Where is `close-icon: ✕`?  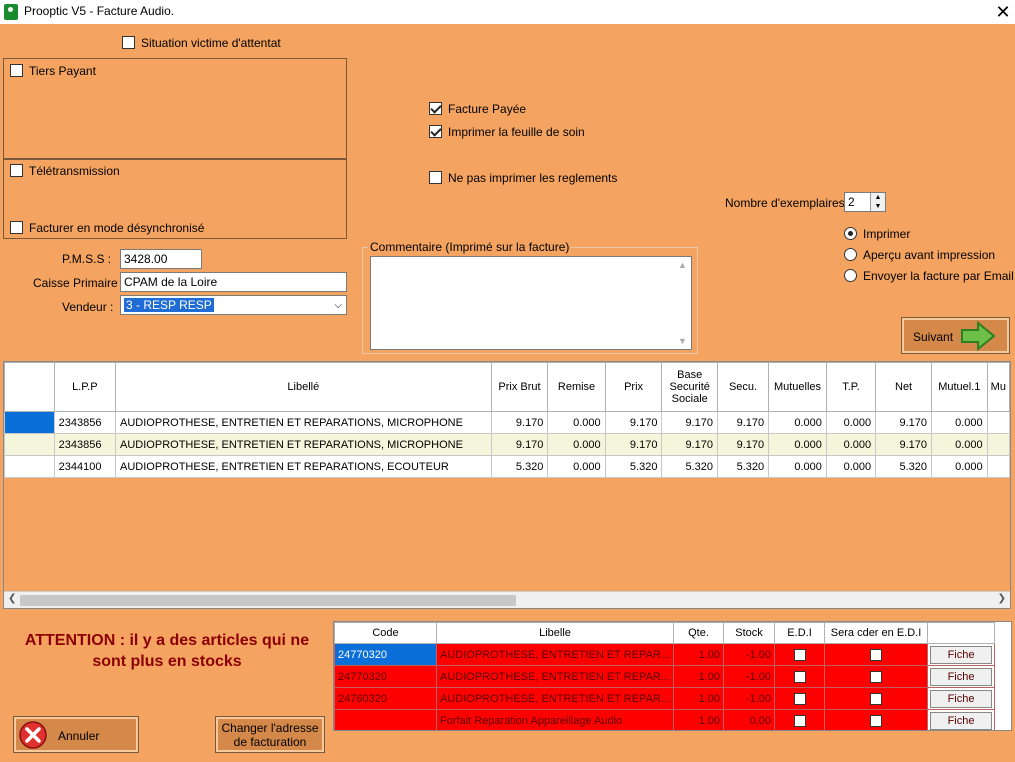
close-icon: ✕ is located at coordinates (1003, 12).